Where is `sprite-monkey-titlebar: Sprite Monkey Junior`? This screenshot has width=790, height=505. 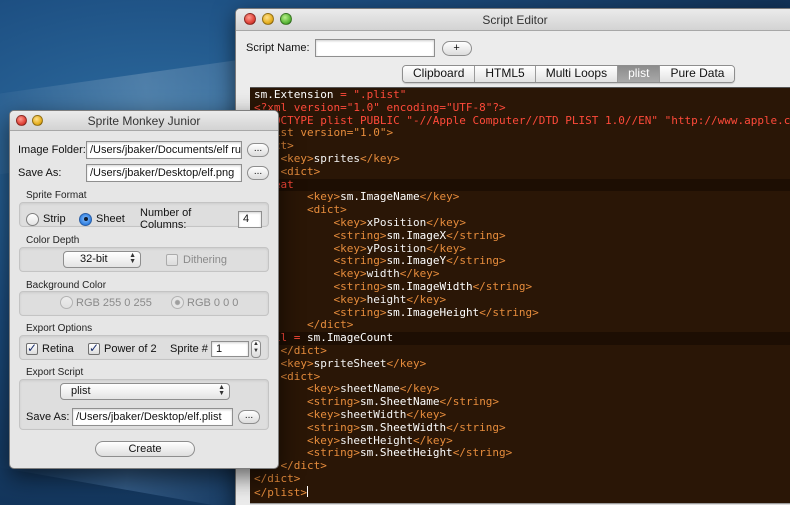 sprite-monkey-titlebar: Sprite Monkey Junior is located at coordinates (144, 121).